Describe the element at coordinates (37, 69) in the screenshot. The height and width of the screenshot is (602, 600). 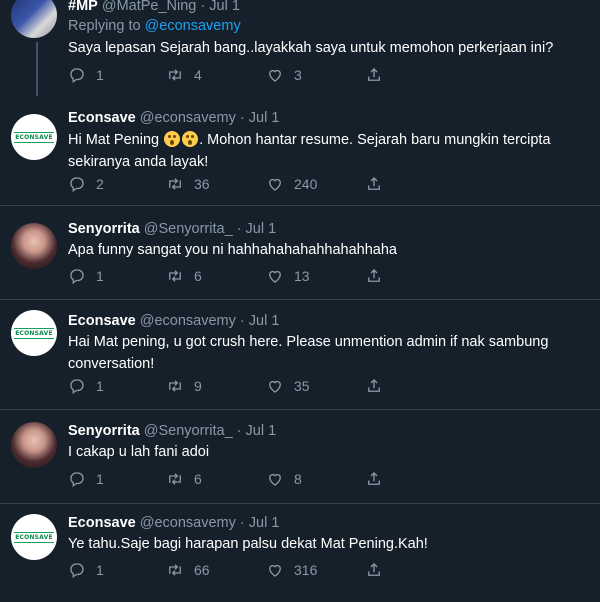
I see `thread-connector` at that location.